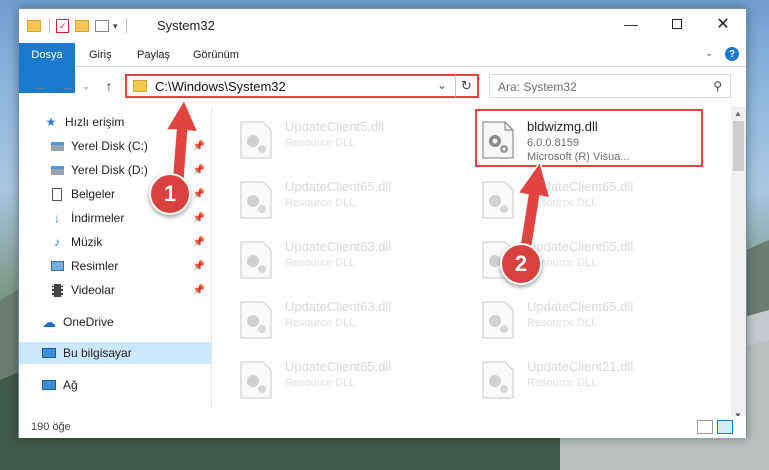 This screenshot has width=769, height=470. What do you see at coordinates (521, 264) in the screenshot?
I see `annotation-badge-2: 2` at bounding box center [521, 264].